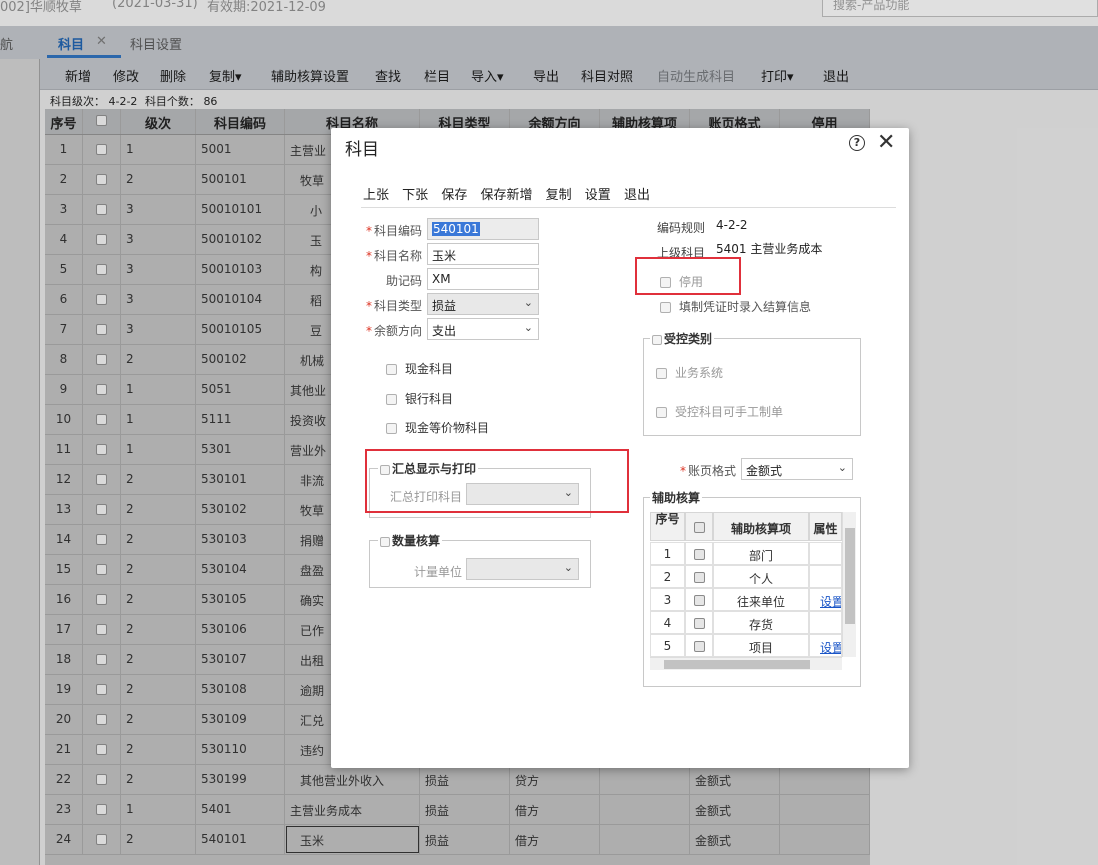  Describe the element at coordinates (699, 373) in the screenshot. I see `business-system-label: 业务系统` at that location.